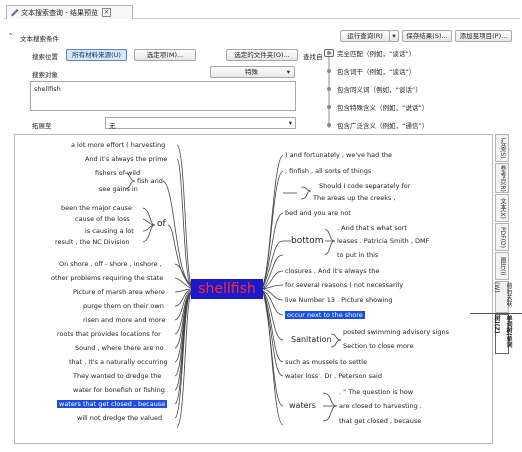 The width and height of the screenshot is (522, 452). Describe the element at coordinates (326, 362) in the screenshot. I see `word-tree-right-node: such as mussels to settle` at that location.